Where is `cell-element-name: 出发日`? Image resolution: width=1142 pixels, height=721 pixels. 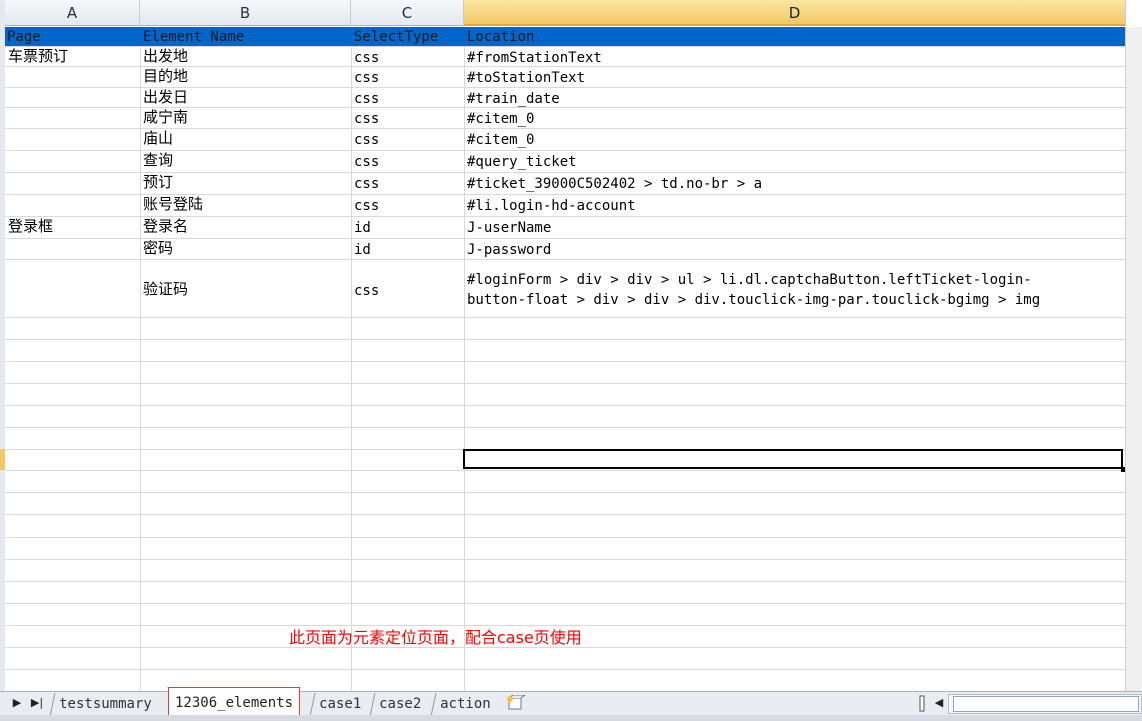 cell-element-name: 出发日 is located at coordinates (165, 97).